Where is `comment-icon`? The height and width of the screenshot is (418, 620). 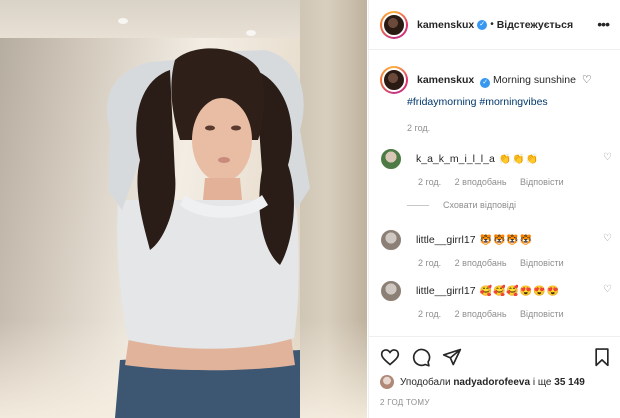
comment-icon is located at coordinates (421, 357).